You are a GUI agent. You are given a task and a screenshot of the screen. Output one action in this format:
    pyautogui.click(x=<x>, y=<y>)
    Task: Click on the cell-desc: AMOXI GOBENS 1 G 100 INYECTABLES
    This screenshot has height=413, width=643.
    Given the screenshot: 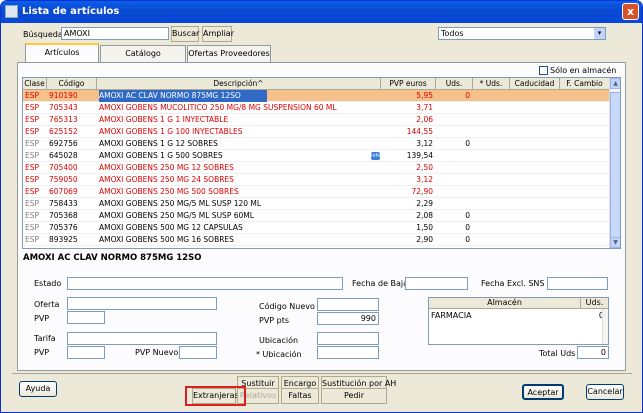 What is the action you would take?
    pyautogui.click(x=171, y=131)
    